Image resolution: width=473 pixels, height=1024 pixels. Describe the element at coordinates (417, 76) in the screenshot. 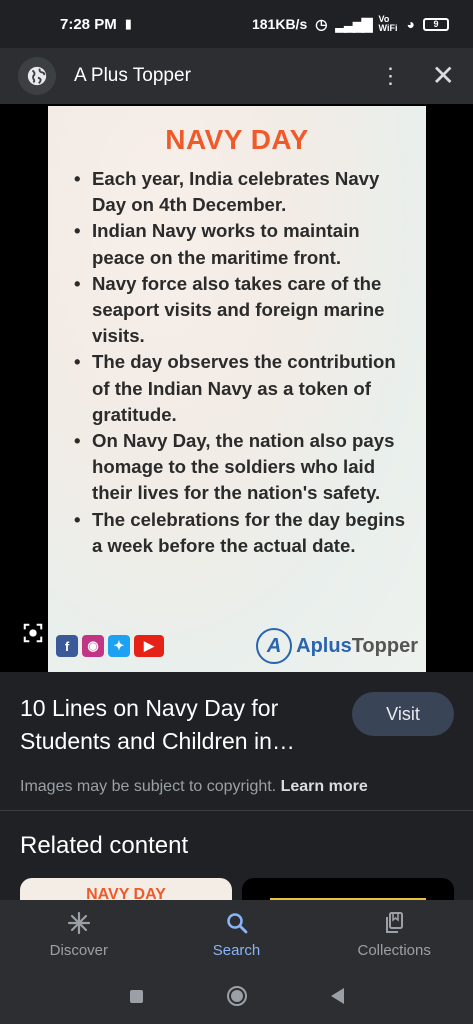

I see `title-actions: ⋮ ✕` at that location.